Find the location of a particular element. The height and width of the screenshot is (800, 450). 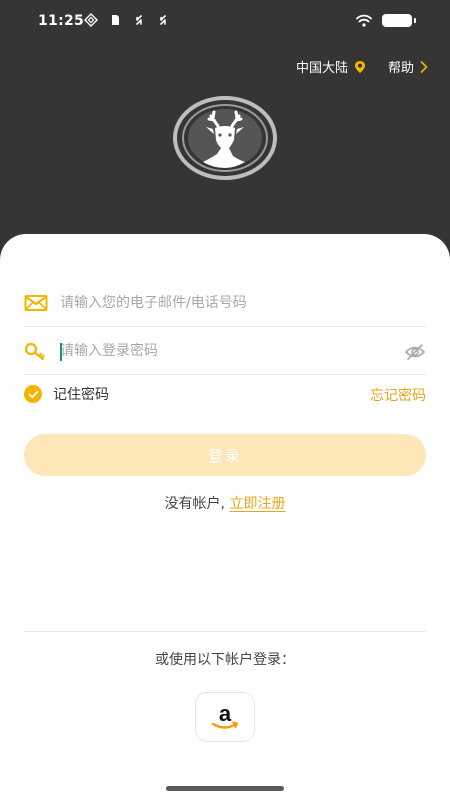

status-icons-left is located at coordinates (127, 20).